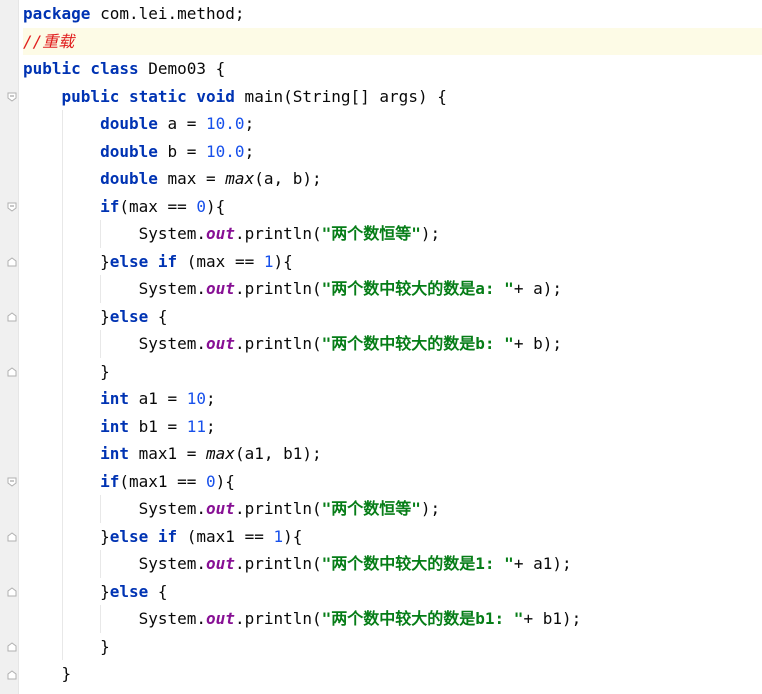 This screenshot has height=694, width=762. I want to click on code-line: System.out.println("两个数中较大的数是b: "+ b);, so click(392, 344).